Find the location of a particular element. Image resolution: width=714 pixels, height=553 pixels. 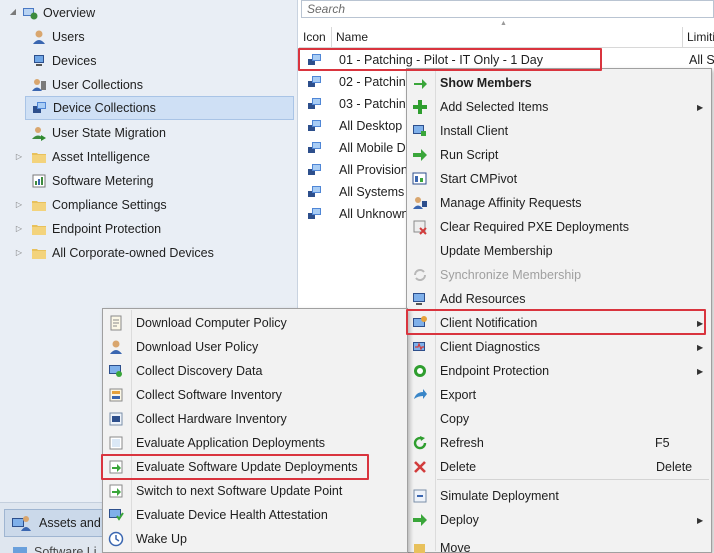

tree-item-software-metering: Software Metering is located at coordinates (92, 181).